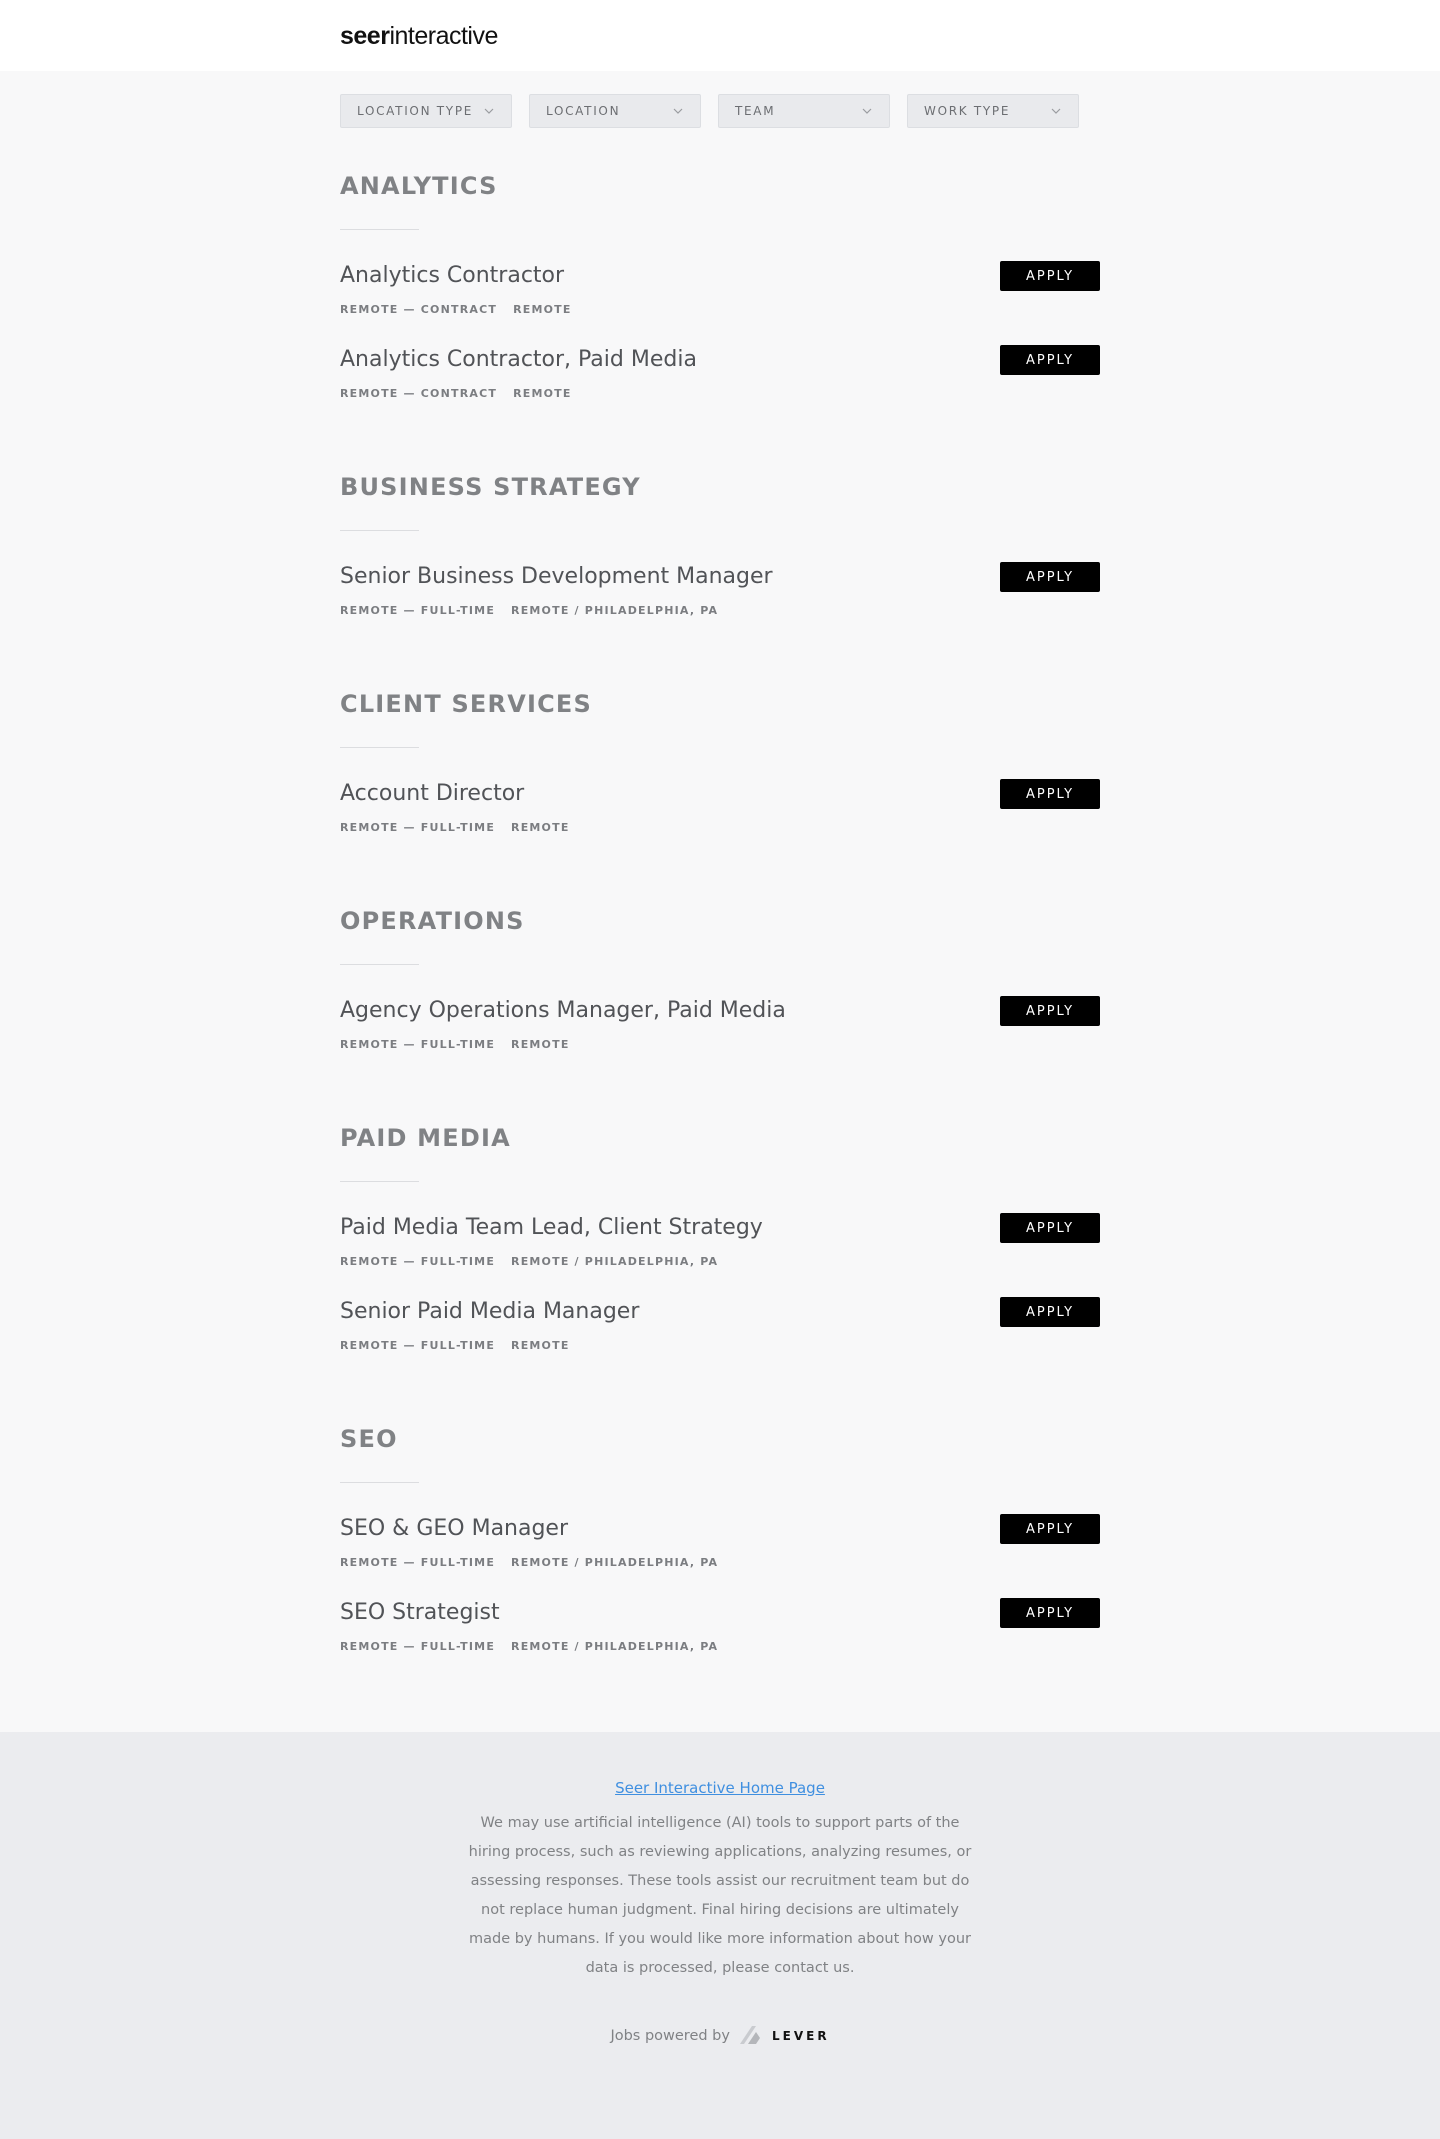 The width and height of the screenshot is (1440, 2139). I want to click on posting-title-link: Analytics Contractor, Paid Media, so click(518, 359).